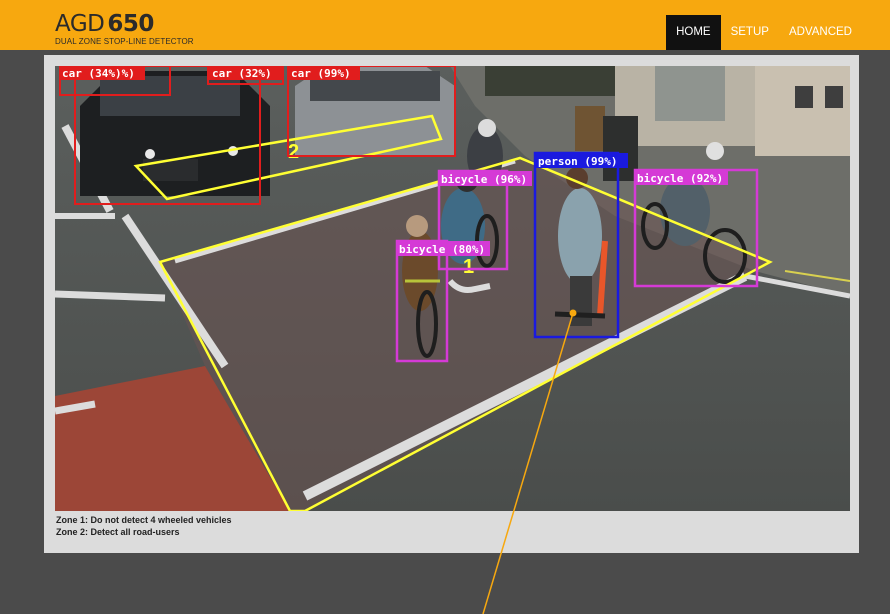 The height and width of the screenshot is (614, 890). I want to click on annotation-pointer, so click(529, 461).